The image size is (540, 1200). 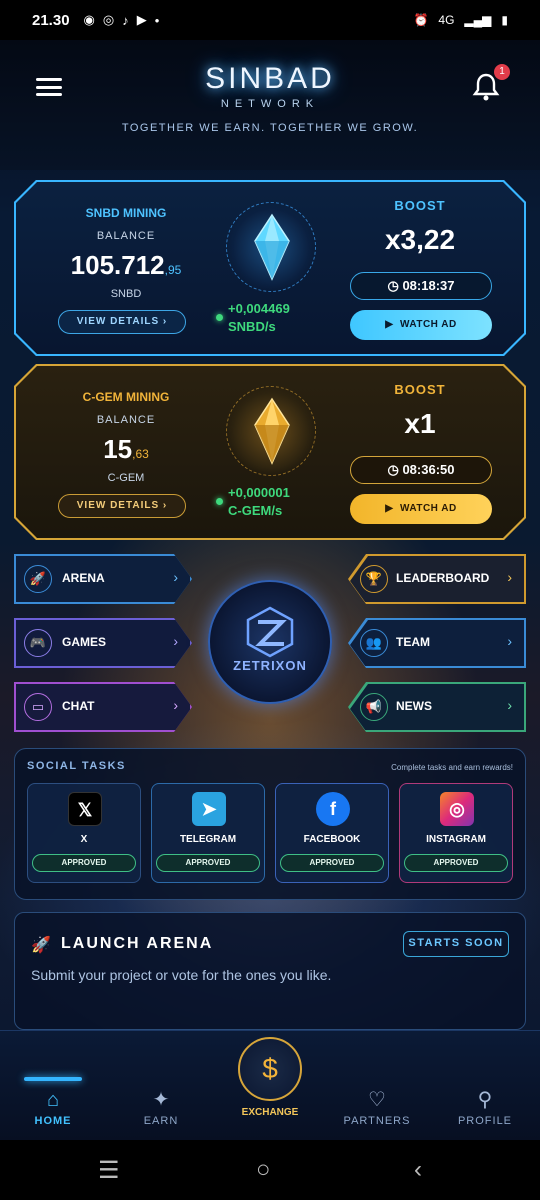 I want to click on status-time: 21.30, so click(x=51, y=20).